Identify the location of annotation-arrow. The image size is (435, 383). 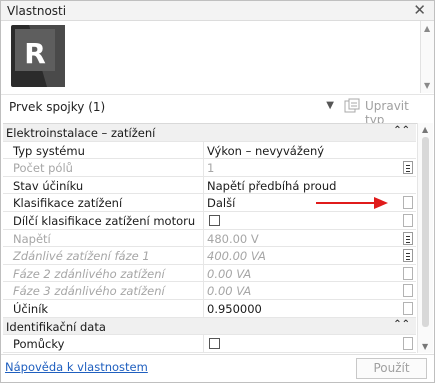
(352, 203).